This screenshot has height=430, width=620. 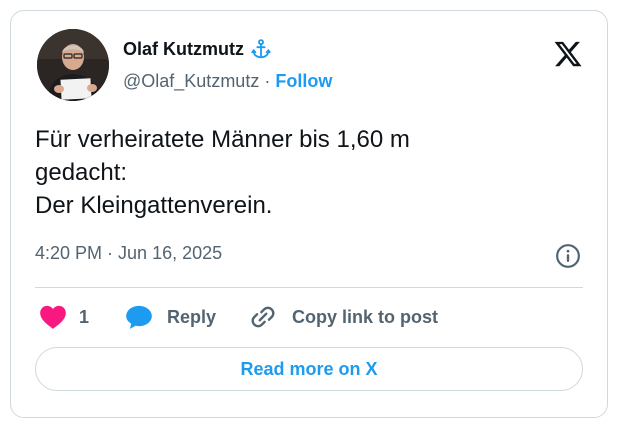 What do you see at coordinates (309, 369) in the screenshot?
I see `read-more-button: Read more on X` at bounding box center [309, 369].